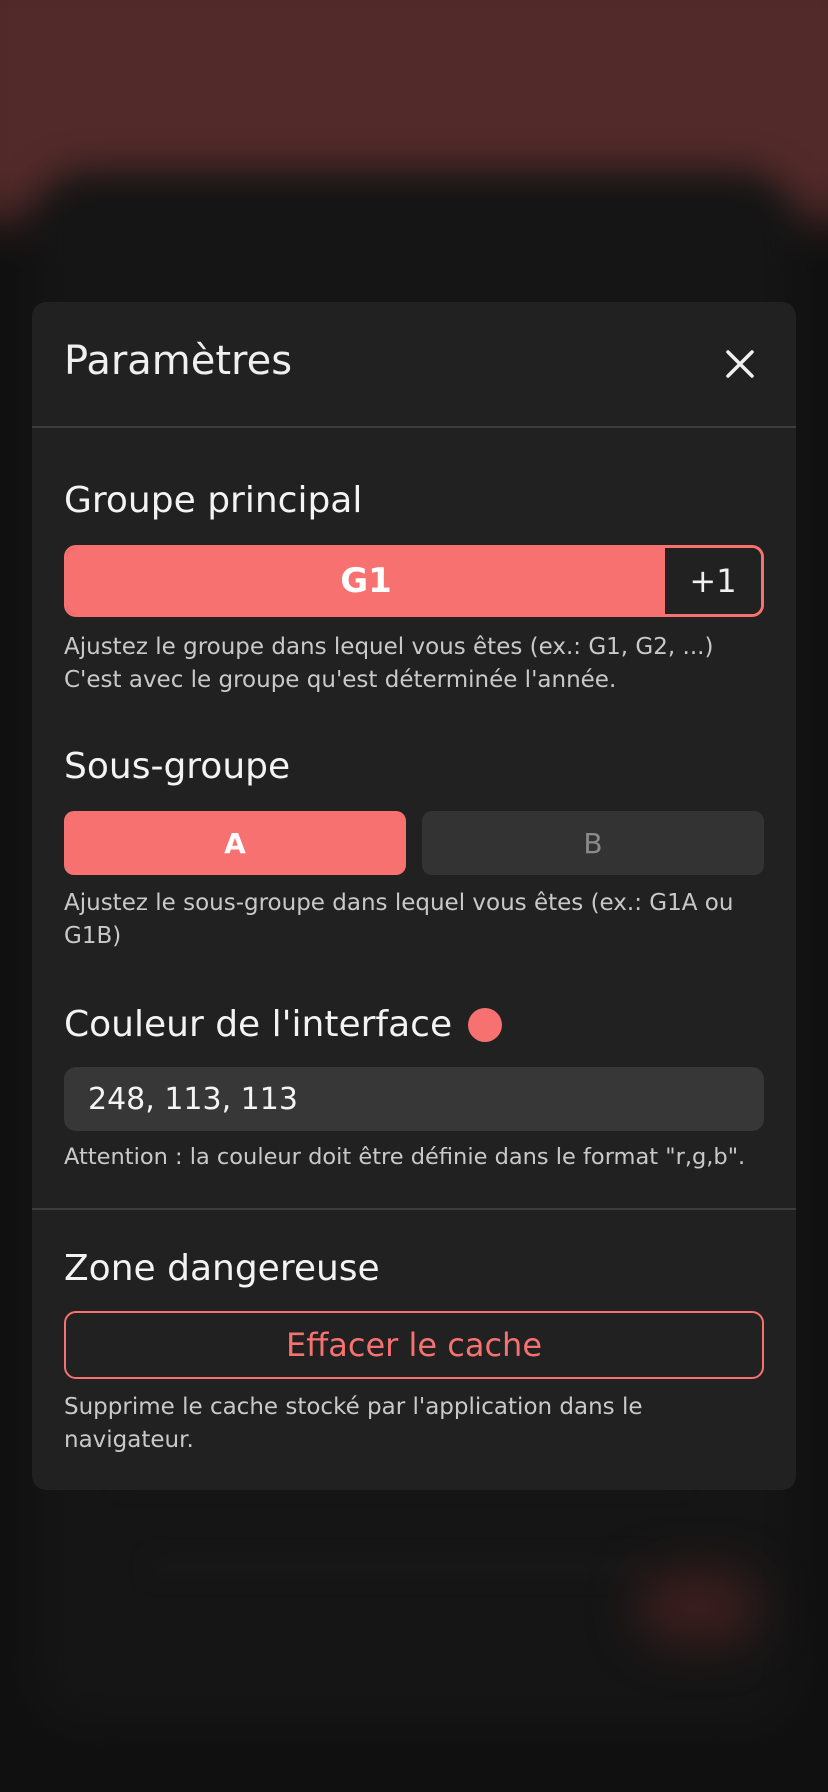  Describe the element at coordinates (414, 1099) in the screenshot. I see `color-input` at that location.